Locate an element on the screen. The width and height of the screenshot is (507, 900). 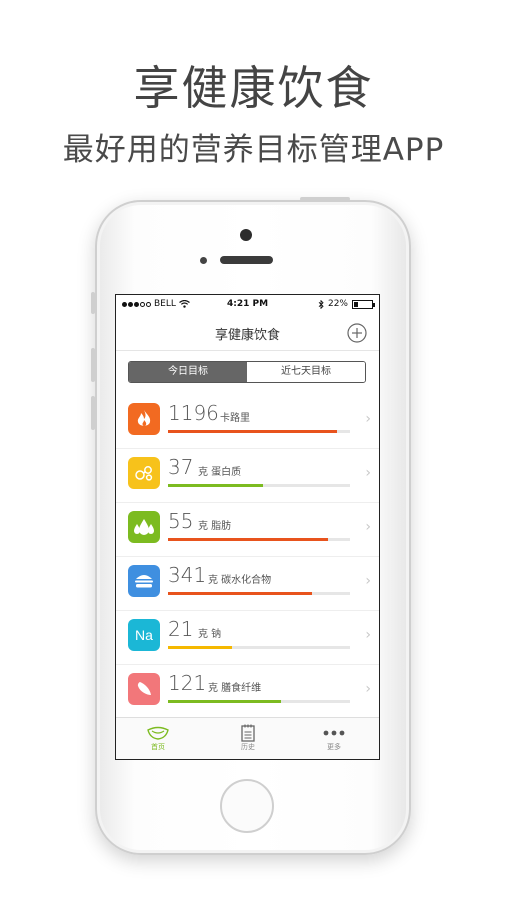
nutrient-row-protein: 37 克 蛋白质 › is located at coordinates (247, 476).